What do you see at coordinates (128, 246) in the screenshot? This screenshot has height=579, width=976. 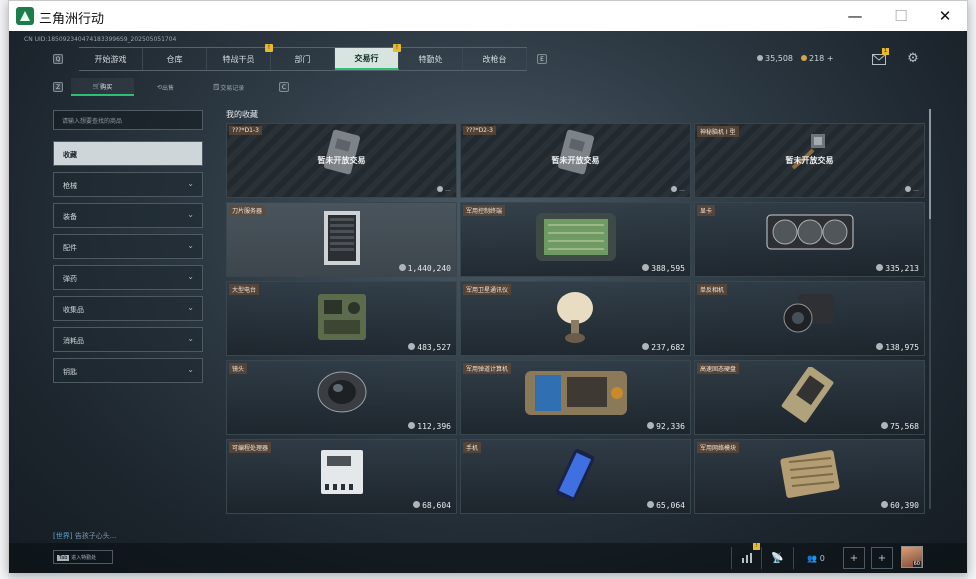 I see `category-item-3: 配件 ⌄` at bounding box center [128, 246].